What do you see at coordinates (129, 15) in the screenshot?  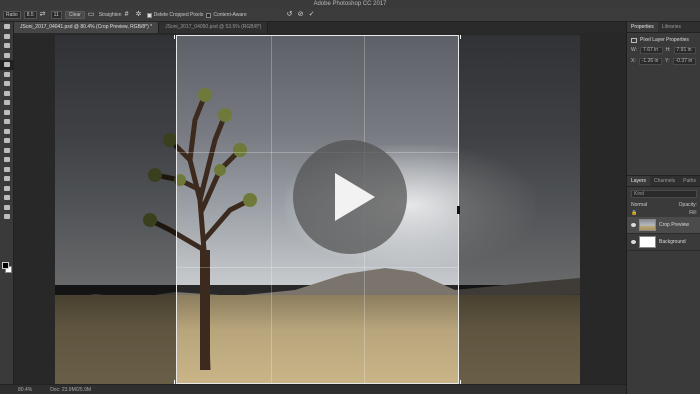 I see `overlay-grid-icon: #` at bounding box center [129, 15].